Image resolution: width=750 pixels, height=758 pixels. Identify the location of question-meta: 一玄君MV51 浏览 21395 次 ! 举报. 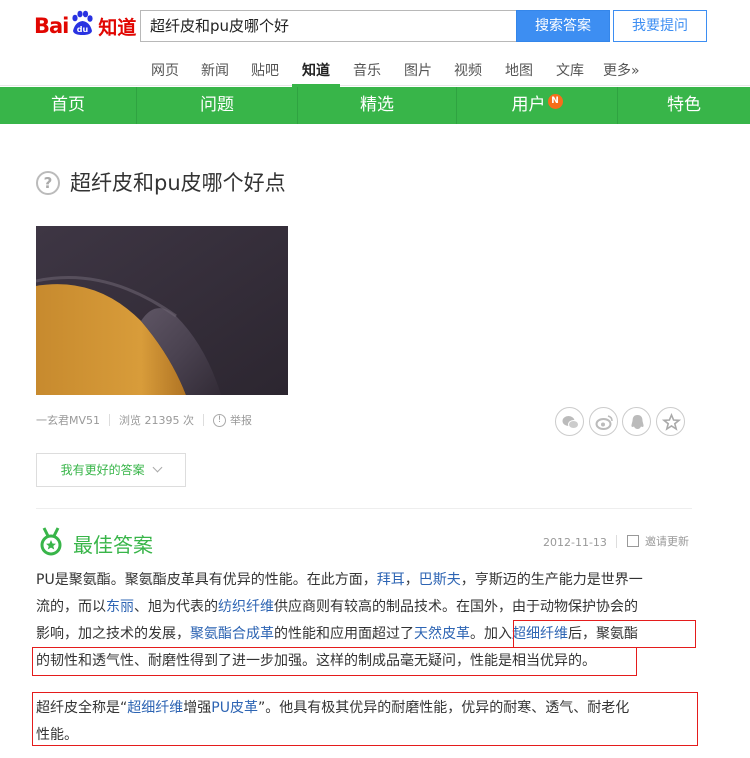
(144, 420).